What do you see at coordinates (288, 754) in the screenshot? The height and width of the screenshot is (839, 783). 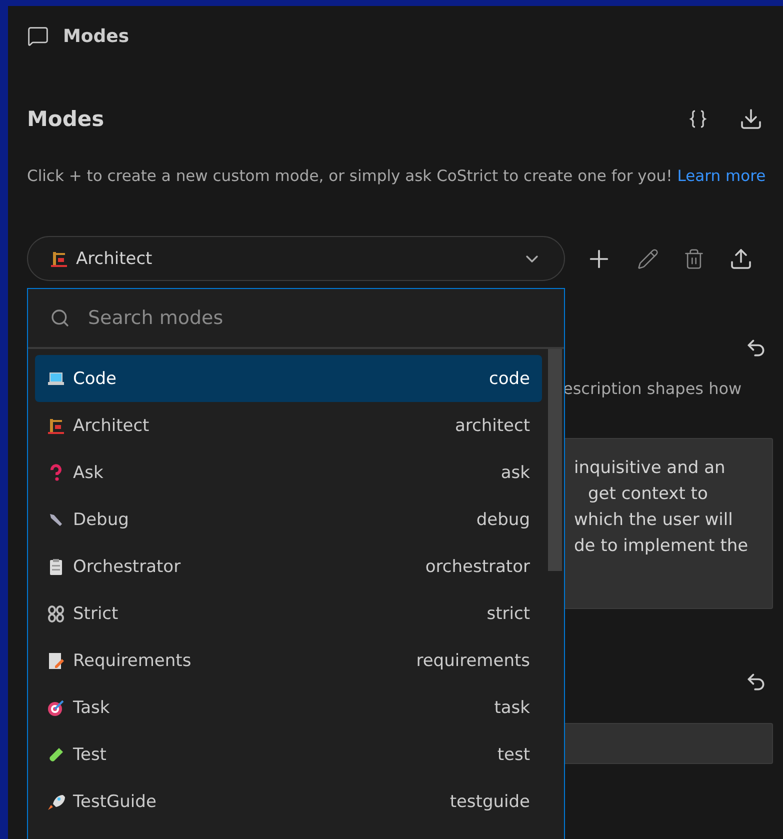 I see `mode-item: Test test` at bounding box center [288, 754].